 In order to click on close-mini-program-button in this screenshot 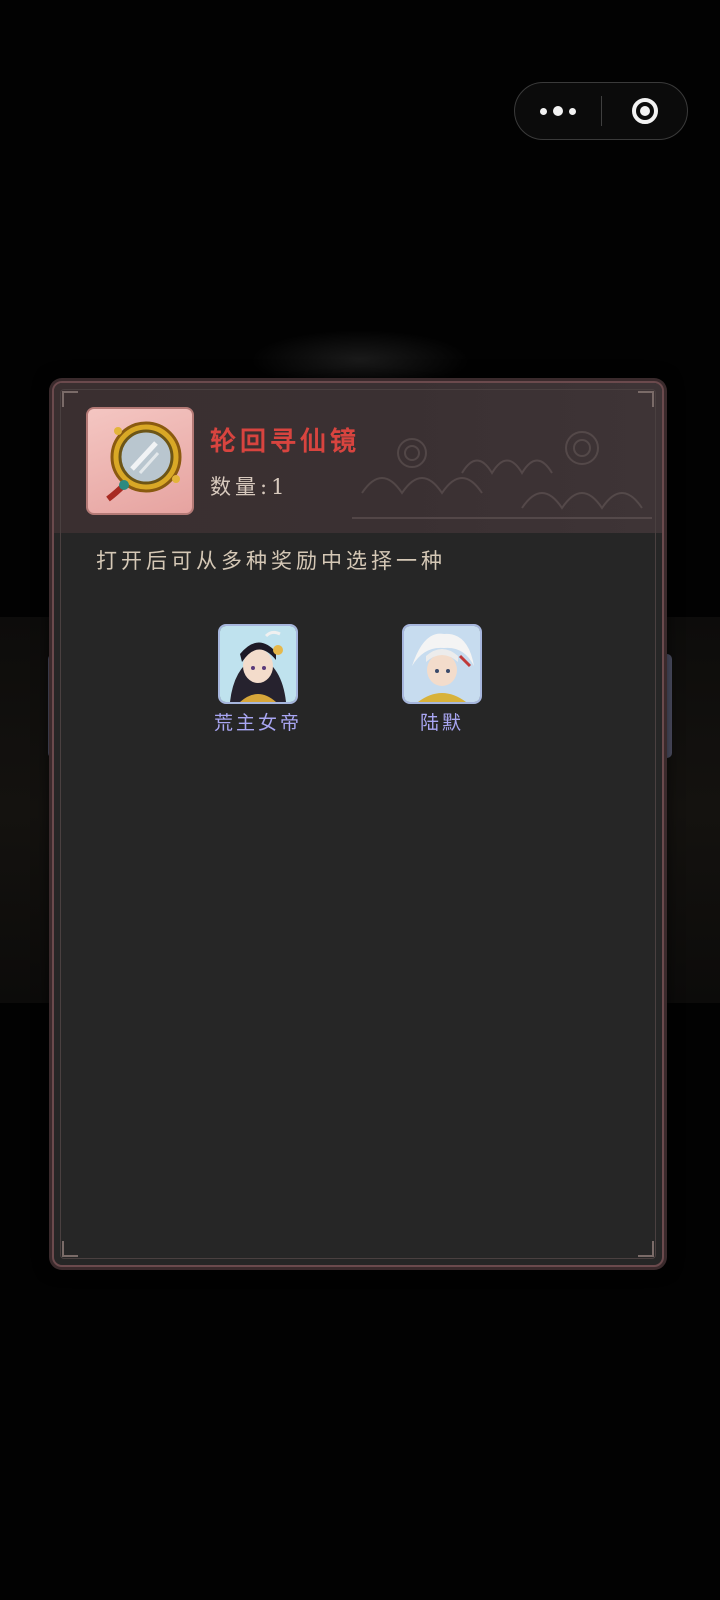, I will do `click(645, 111)`.